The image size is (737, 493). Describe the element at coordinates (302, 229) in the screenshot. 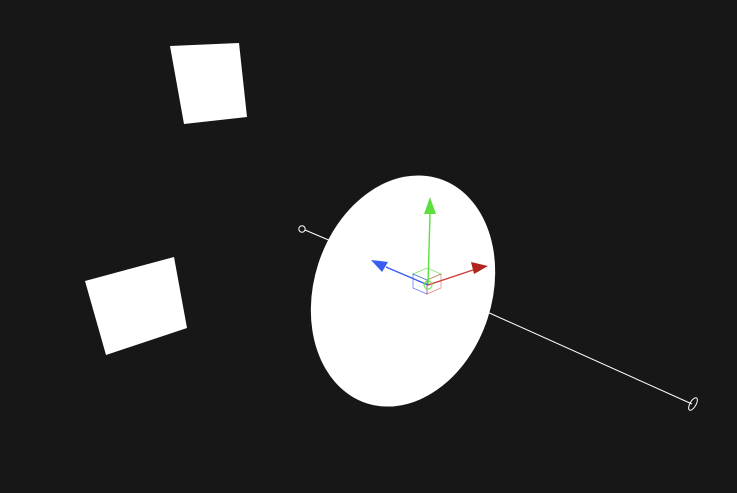

I see `guide-line-start-handle` at that location.